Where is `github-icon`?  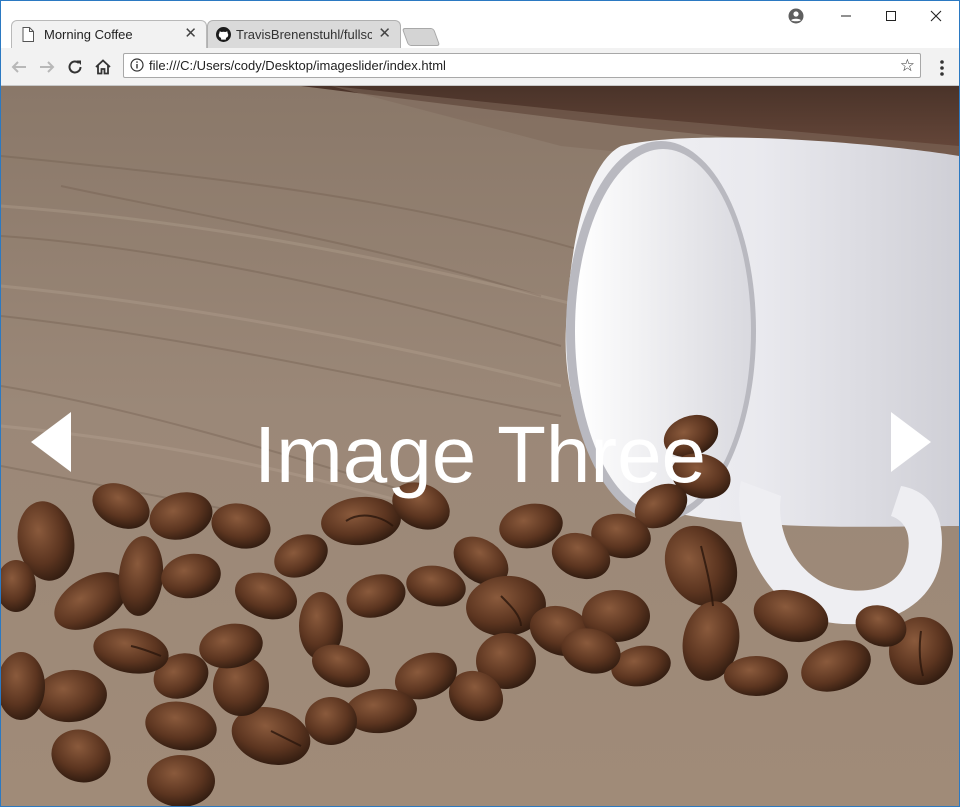
github-icon is located at coordinates (223, 34).